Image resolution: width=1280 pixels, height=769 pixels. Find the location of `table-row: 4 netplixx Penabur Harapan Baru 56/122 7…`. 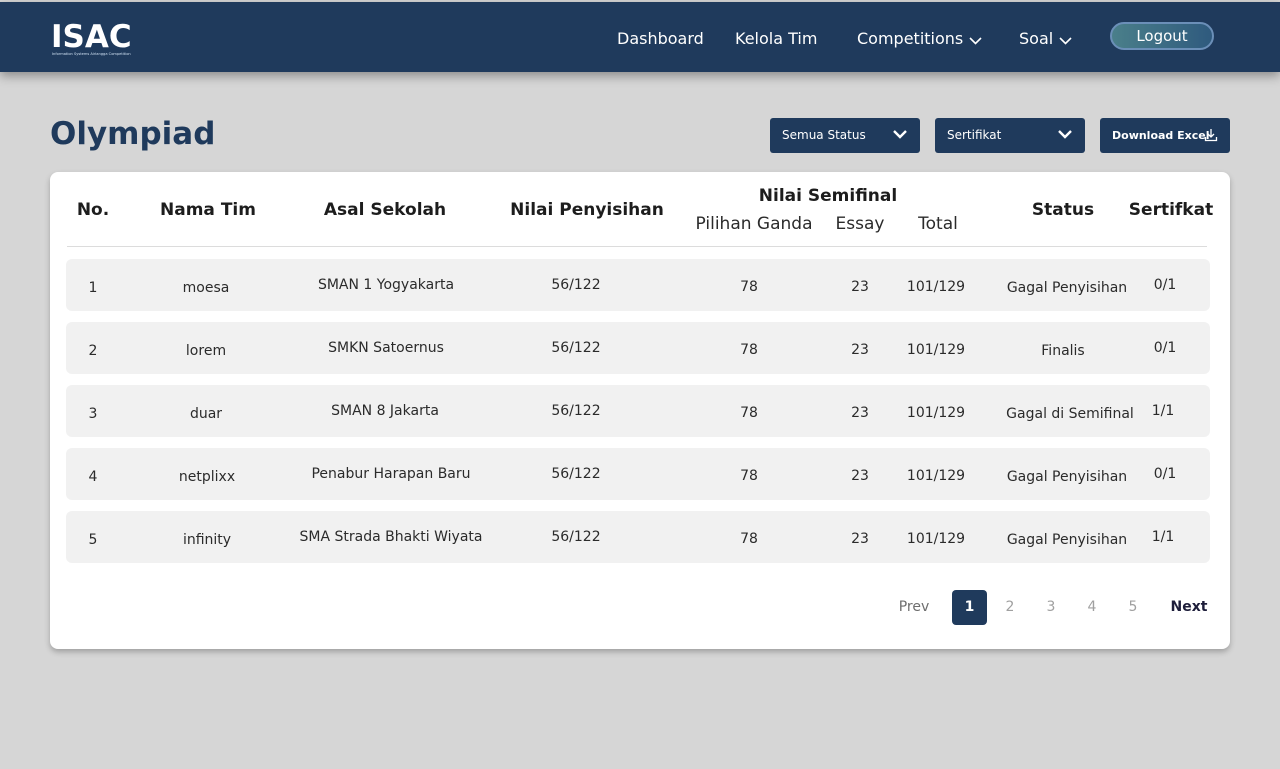

table-row: 4 netplixx Penabur Harapan Baru 56/122 7… is located at coordinates (638, 474).